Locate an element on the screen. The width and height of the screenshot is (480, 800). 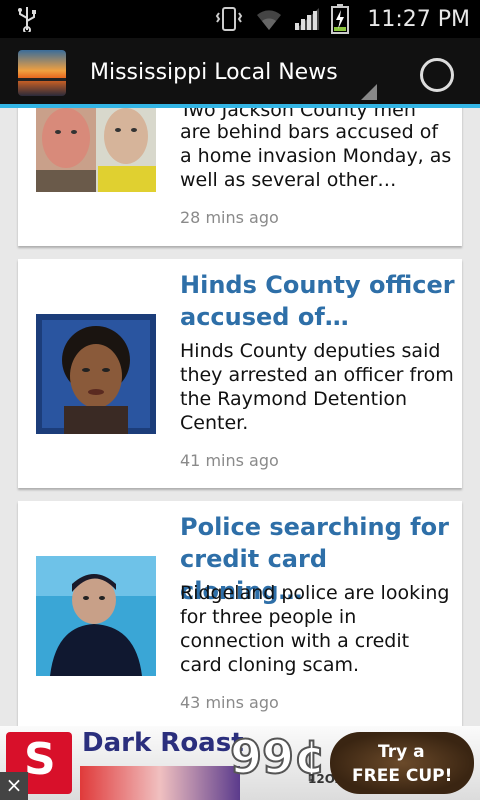
usb-icon is located at coordinates (27, 19).